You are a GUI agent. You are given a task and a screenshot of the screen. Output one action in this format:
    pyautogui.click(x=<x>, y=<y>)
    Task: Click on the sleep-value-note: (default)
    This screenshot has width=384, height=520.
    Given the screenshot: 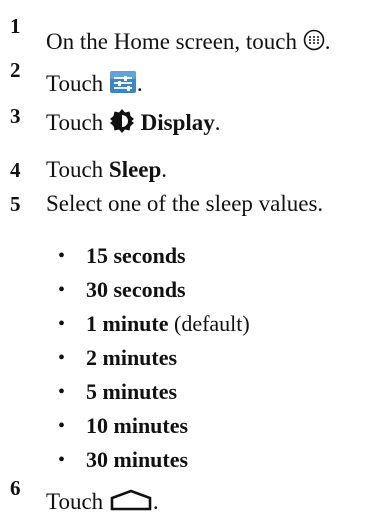 What is the action you would take?
    pyautogui.click(x=212, y=323)
    